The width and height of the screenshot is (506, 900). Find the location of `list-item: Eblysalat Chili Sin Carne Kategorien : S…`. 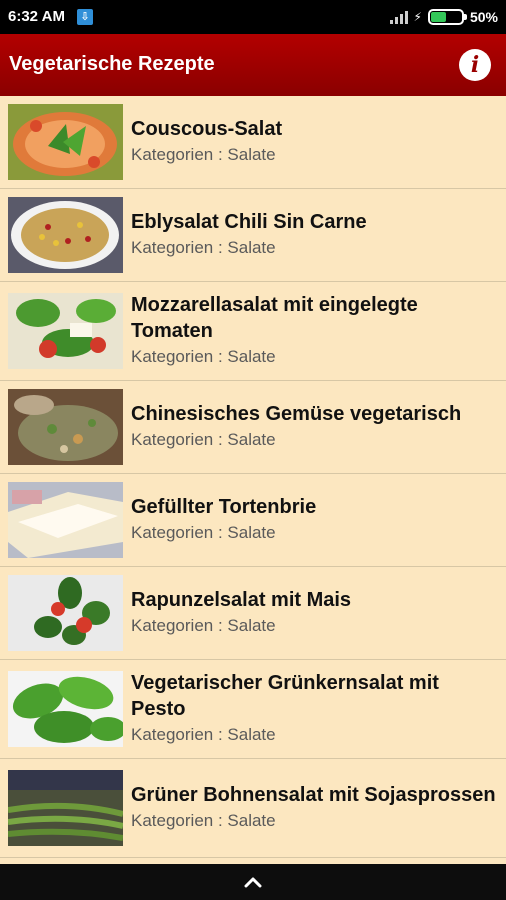

list-item: Eblysalat Chili Sin Carne Kategorien : S… is located at coordinates (253, 235).